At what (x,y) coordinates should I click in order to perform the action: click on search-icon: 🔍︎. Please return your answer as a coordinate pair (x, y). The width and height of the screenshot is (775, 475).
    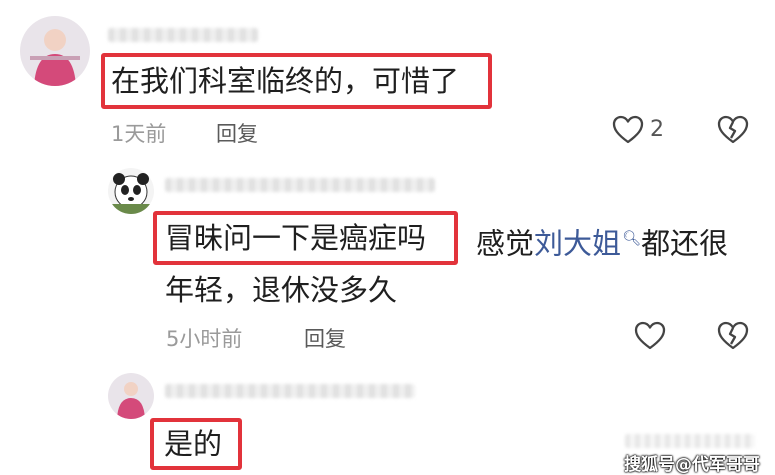
    Looking at the image, I should click on (631, 238).